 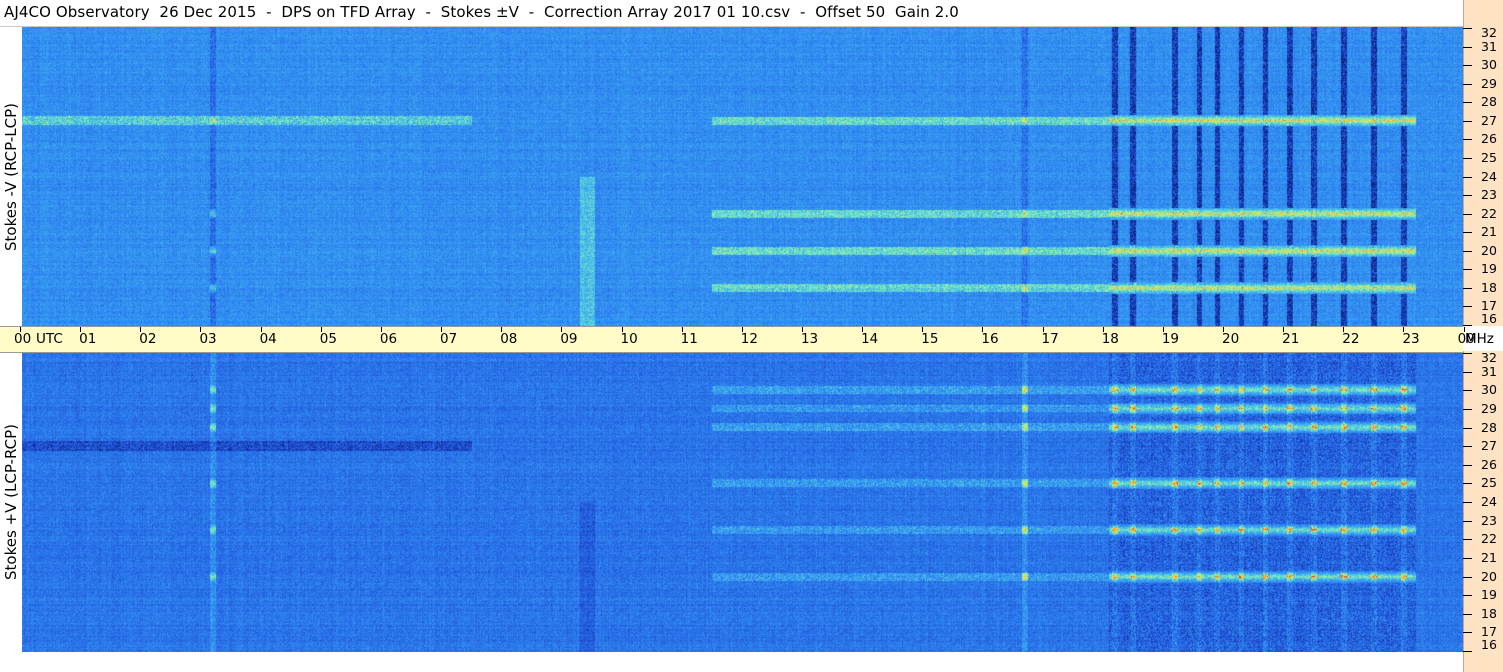 I want to click on time-tick-label: 21, so click(x=1291, y=339).